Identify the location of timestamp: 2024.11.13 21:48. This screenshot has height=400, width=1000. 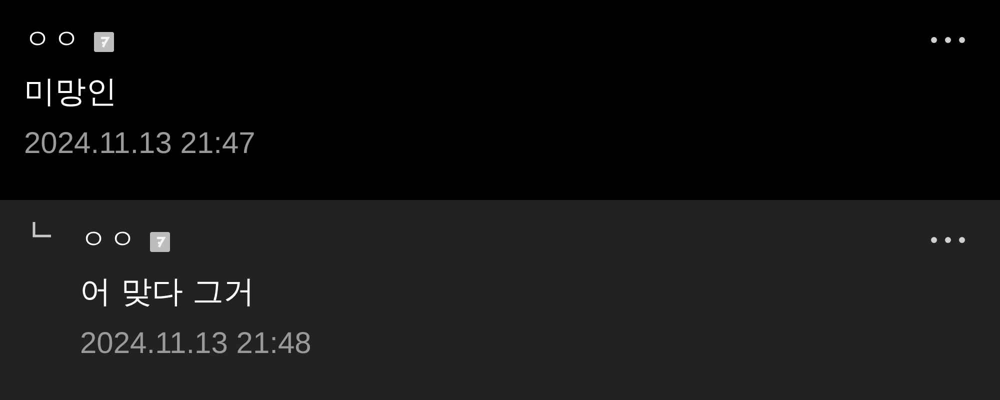
(196, 344).